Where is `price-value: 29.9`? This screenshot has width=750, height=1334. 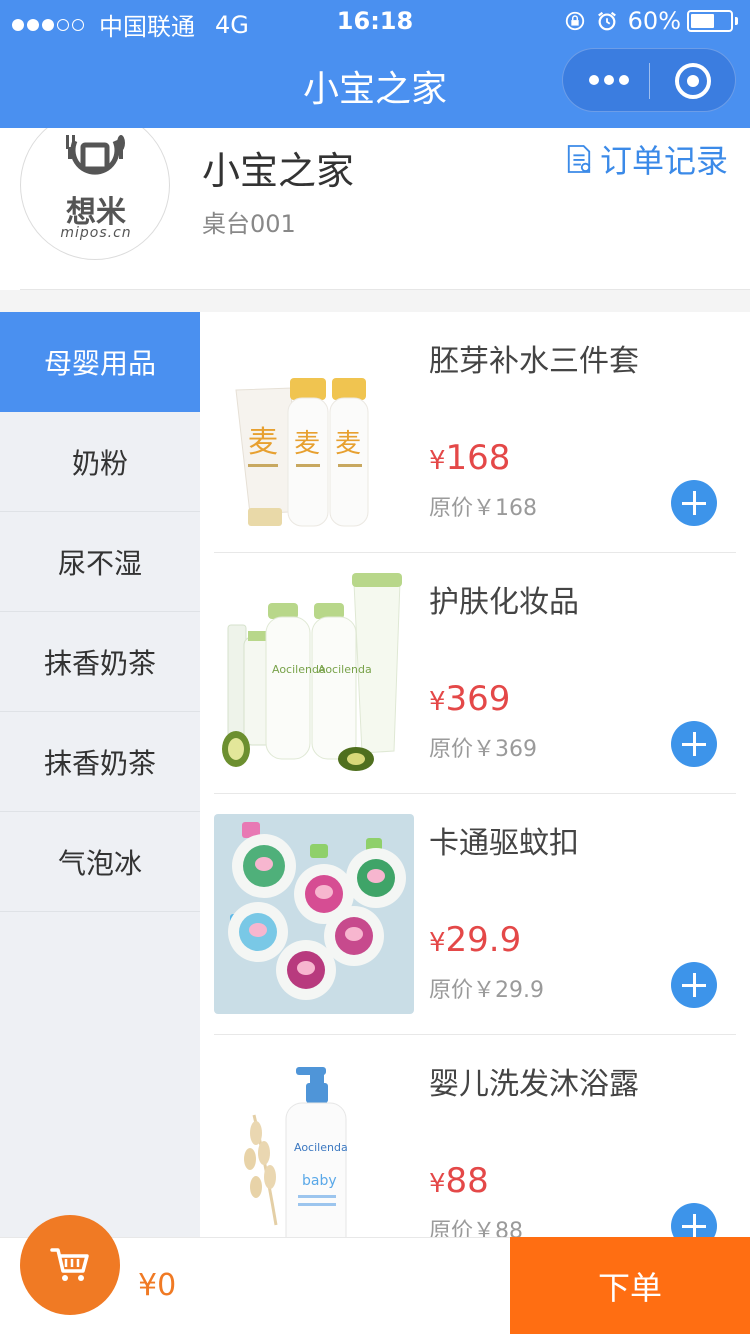
price-value: 29.9 is located at coordinates (483, 940).